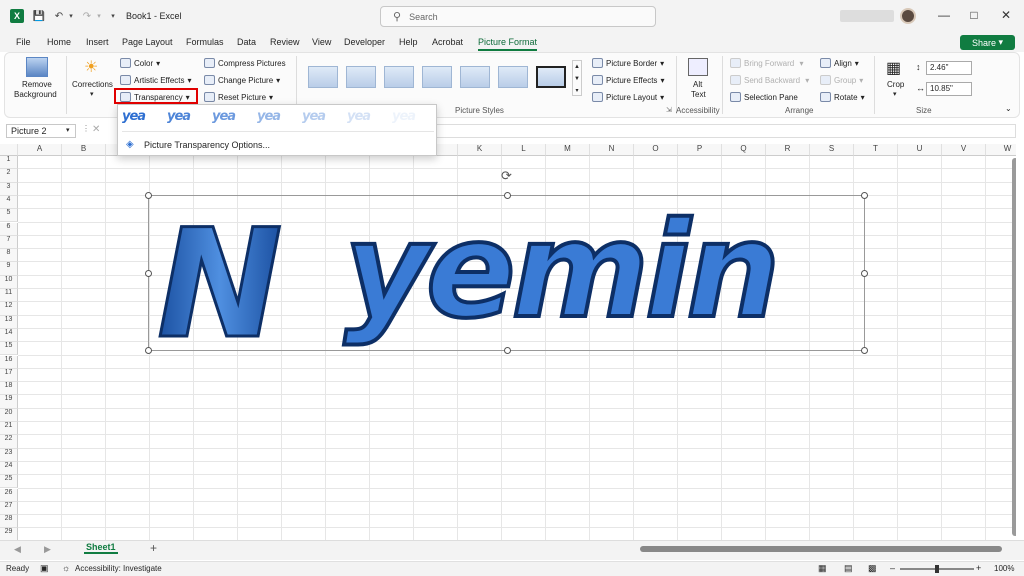 This screenshot has height=576, width=1024. Describe the element at coordinates (839, 63) in the screenshot. I see `align-button: Align ▾` at that location.